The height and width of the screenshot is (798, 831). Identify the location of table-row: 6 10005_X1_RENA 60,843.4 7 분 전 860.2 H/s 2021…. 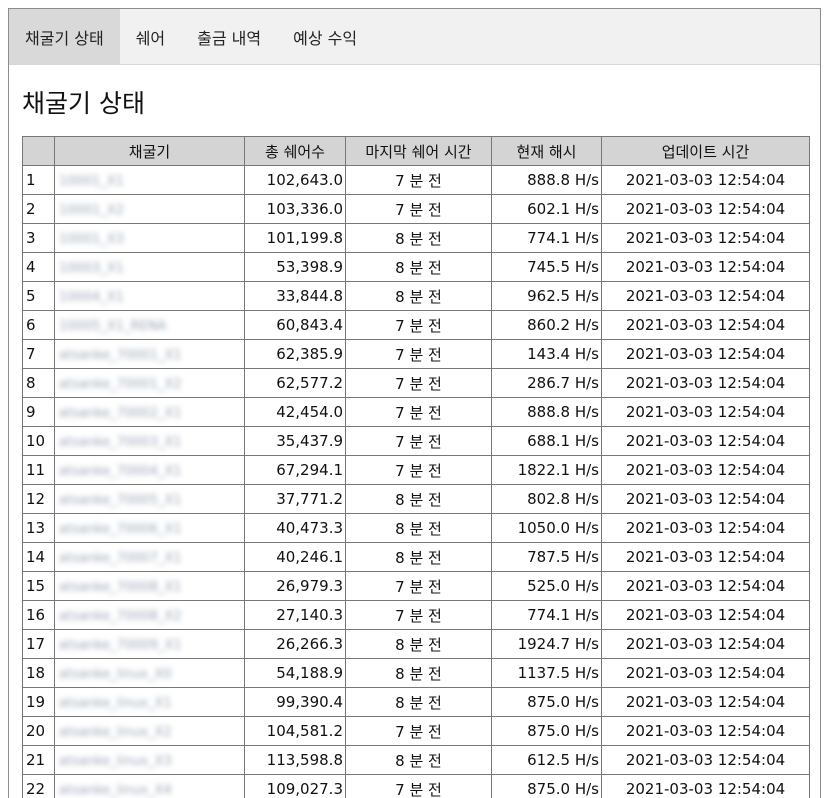
(416, 325).